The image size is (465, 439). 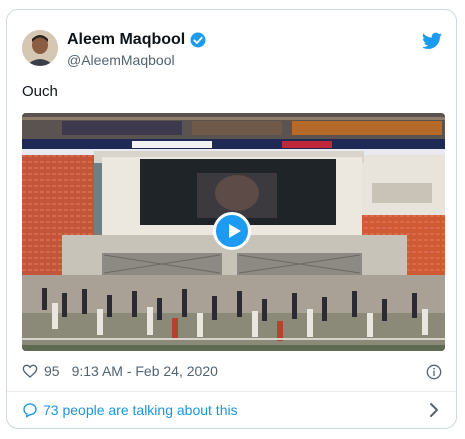 I want to click on author-handle: @AleemMaqbool, so click(x=121, y=60).